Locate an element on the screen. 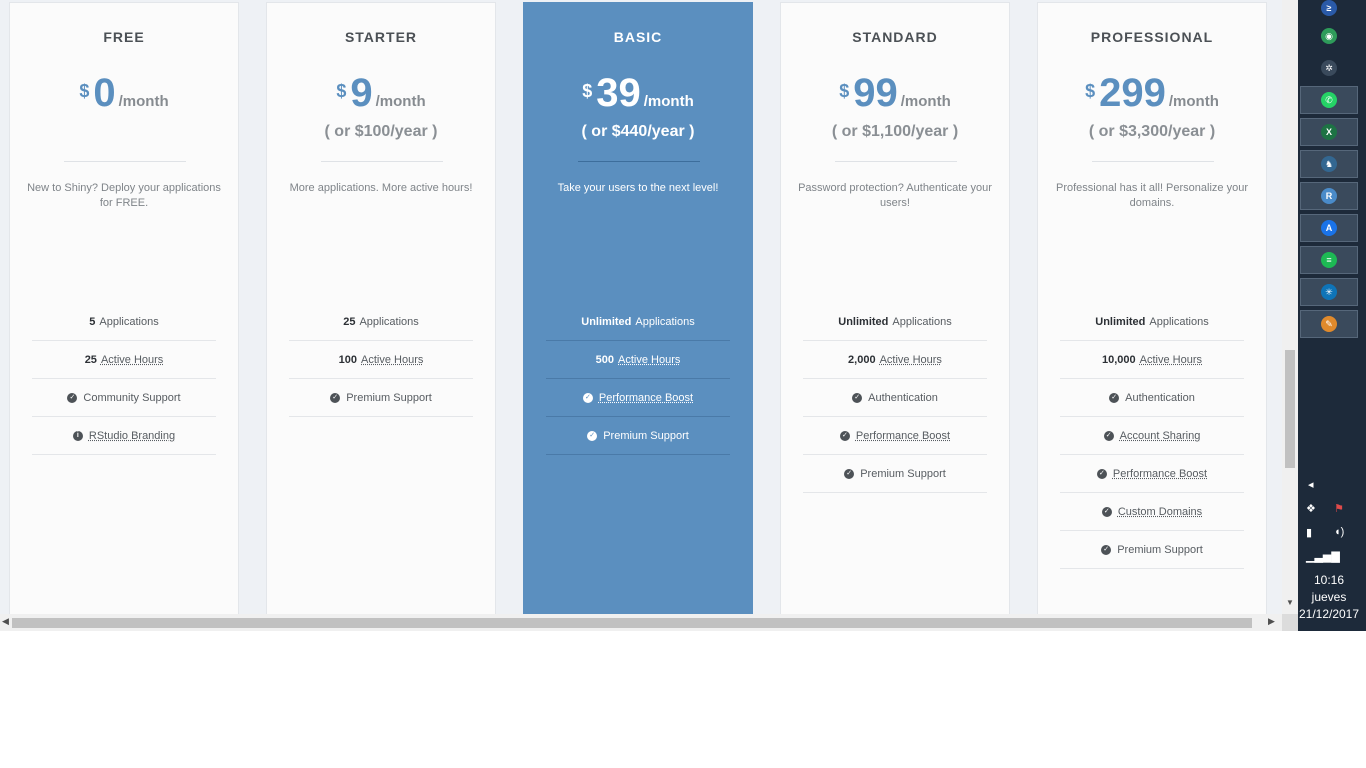 The image size is (1366, 768). plan-price: $9/month is located at coordinates (381, 93).